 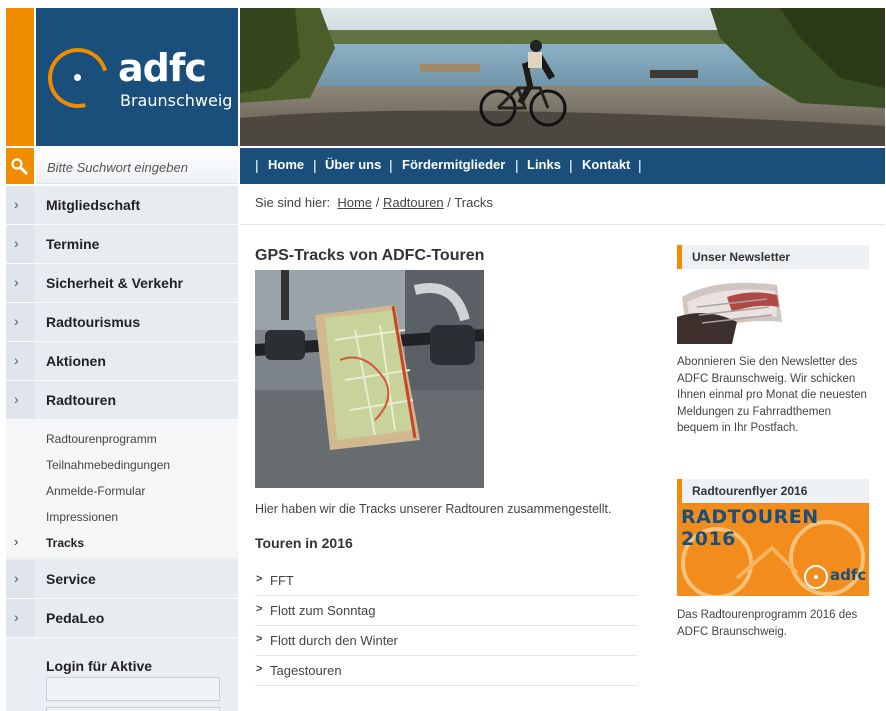 What do you see at coordinates (81, 400) in the screenshot?
I see `sidebar-item-label: Radtouren` at bounding box center [81, 400].